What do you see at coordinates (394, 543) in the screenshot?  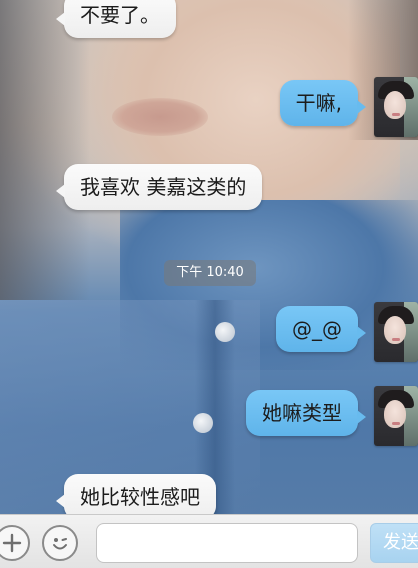 I see `send-button: 发送` at bounding box center [394, 543].